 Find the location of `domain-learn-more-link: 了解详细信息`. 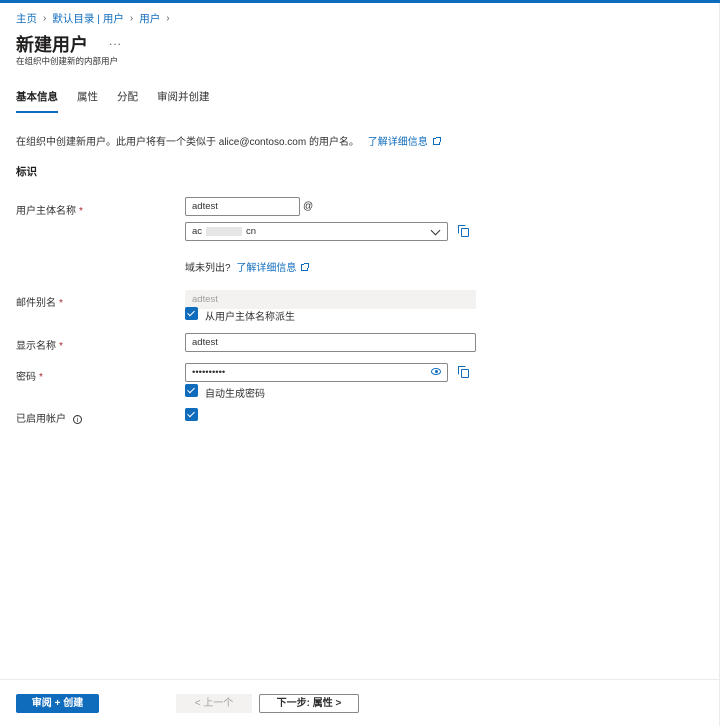

domain-learn-more-link: 了解详细信息 is located at coordinates (273, 268).